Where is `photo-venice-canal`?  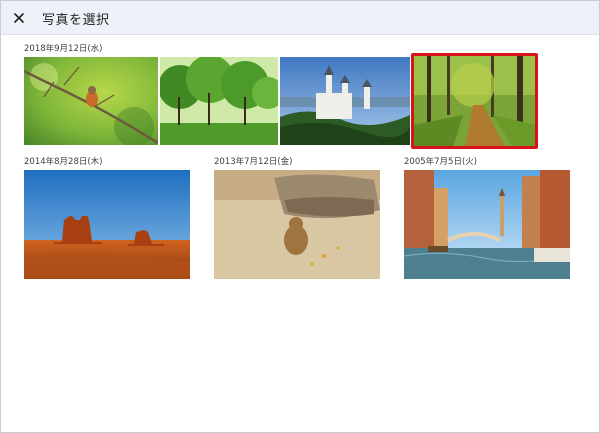 photo-venice-canal is located at coordinates (487, 224).